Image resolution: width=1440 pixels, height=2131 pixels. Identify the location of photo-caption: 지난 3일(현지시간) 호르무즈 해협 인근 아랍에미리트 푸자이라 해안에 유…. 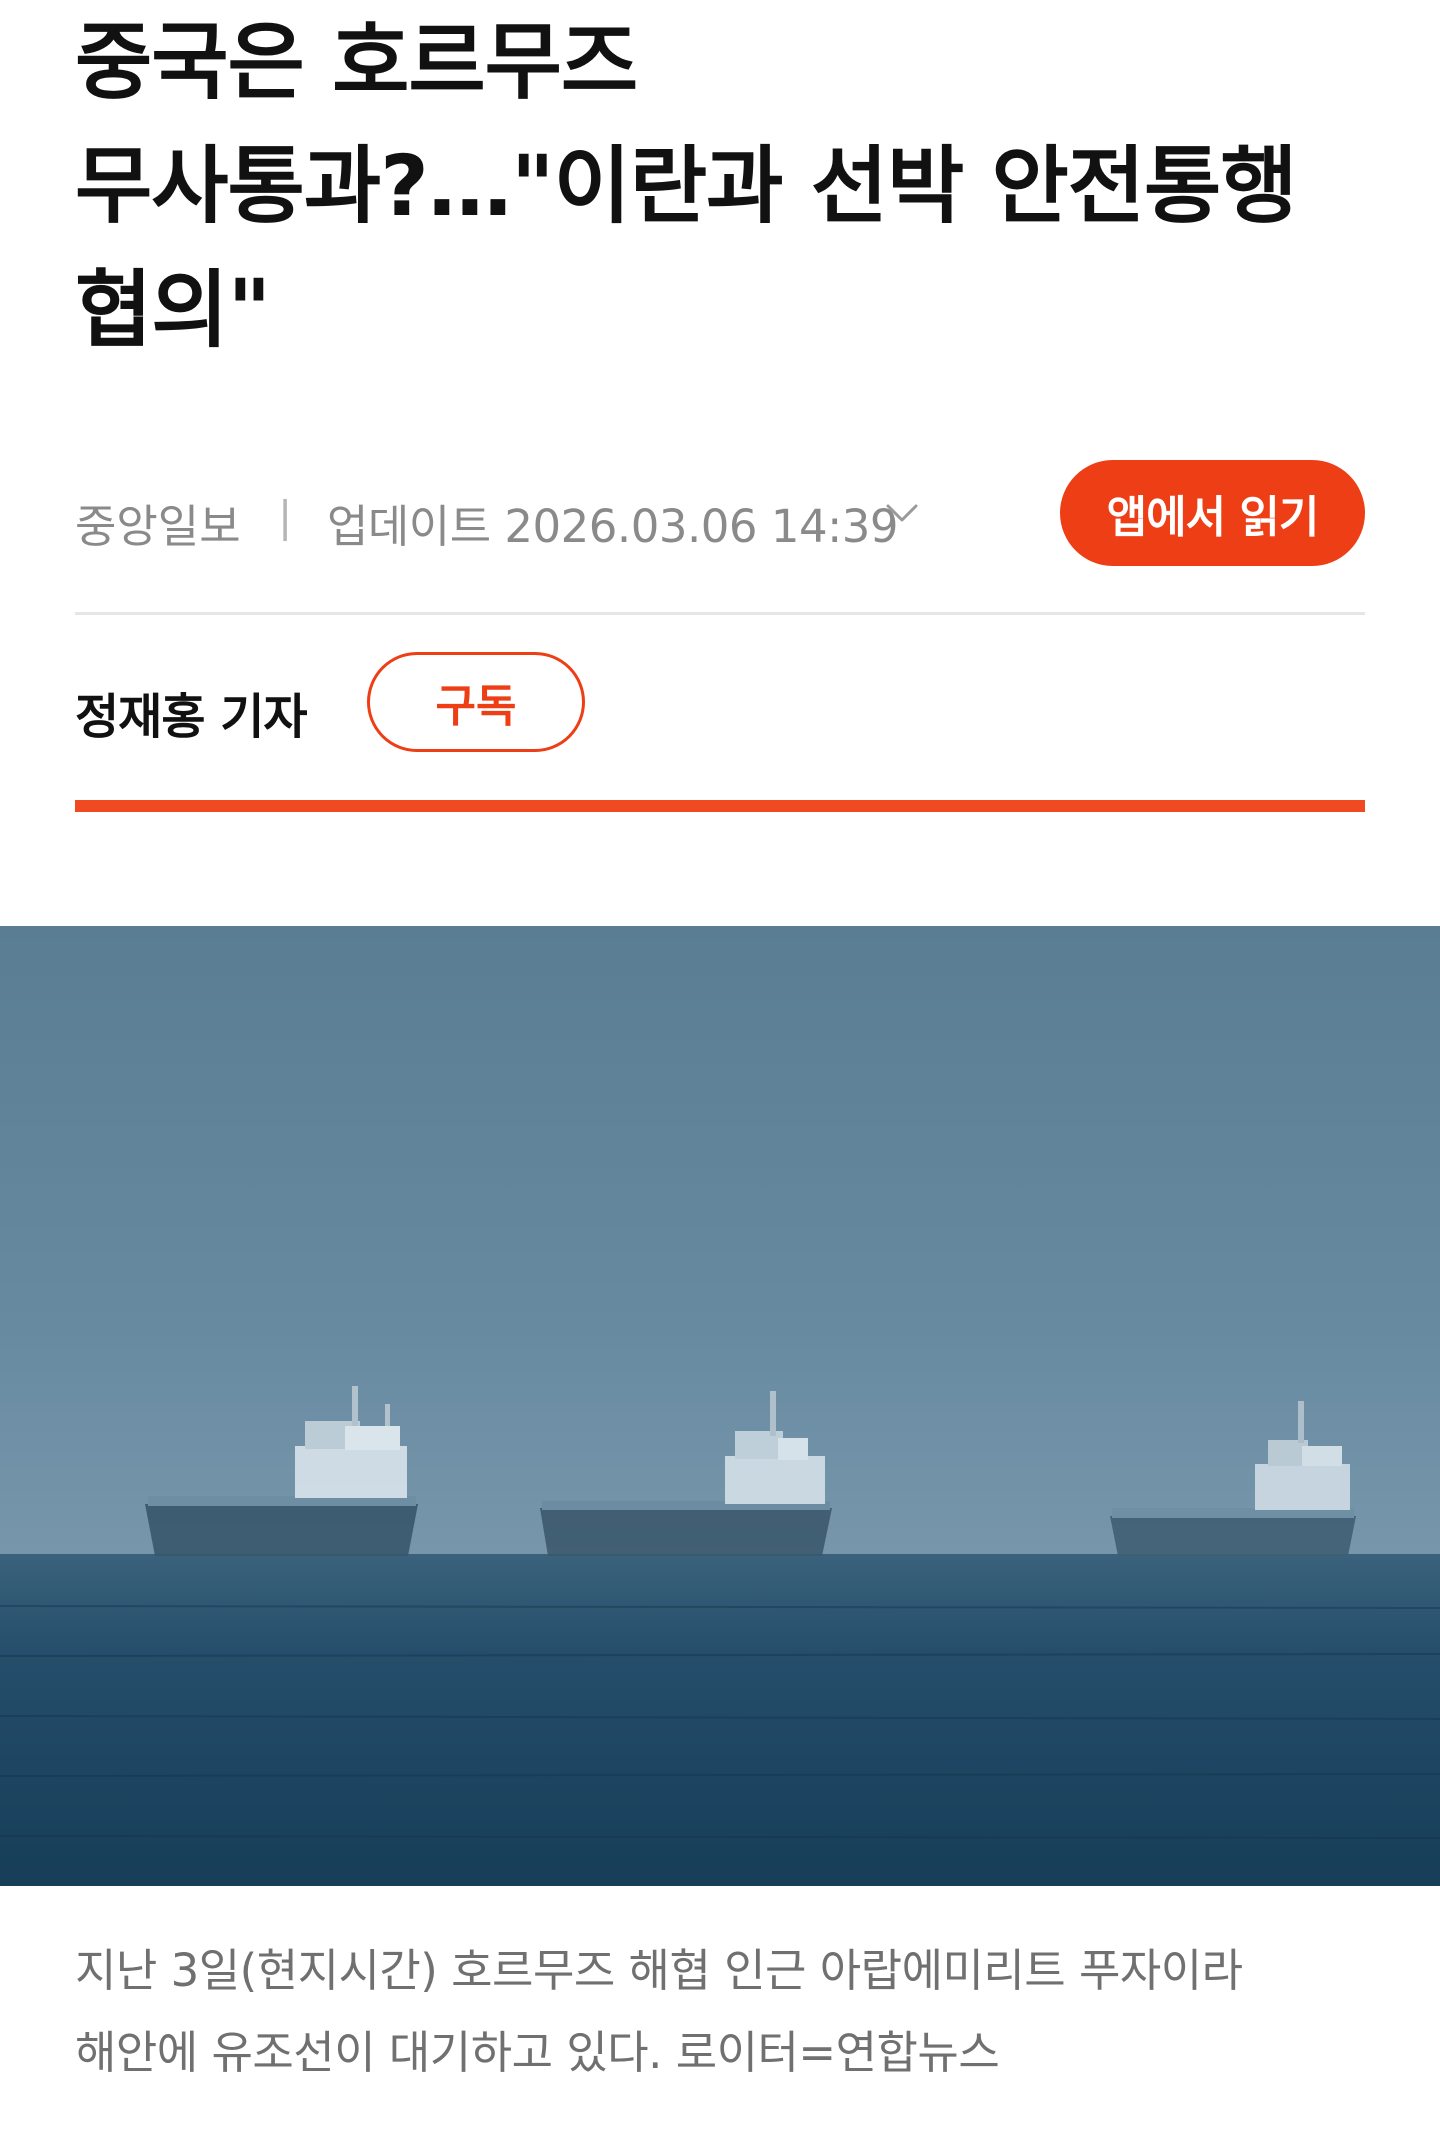
(720, 2012).